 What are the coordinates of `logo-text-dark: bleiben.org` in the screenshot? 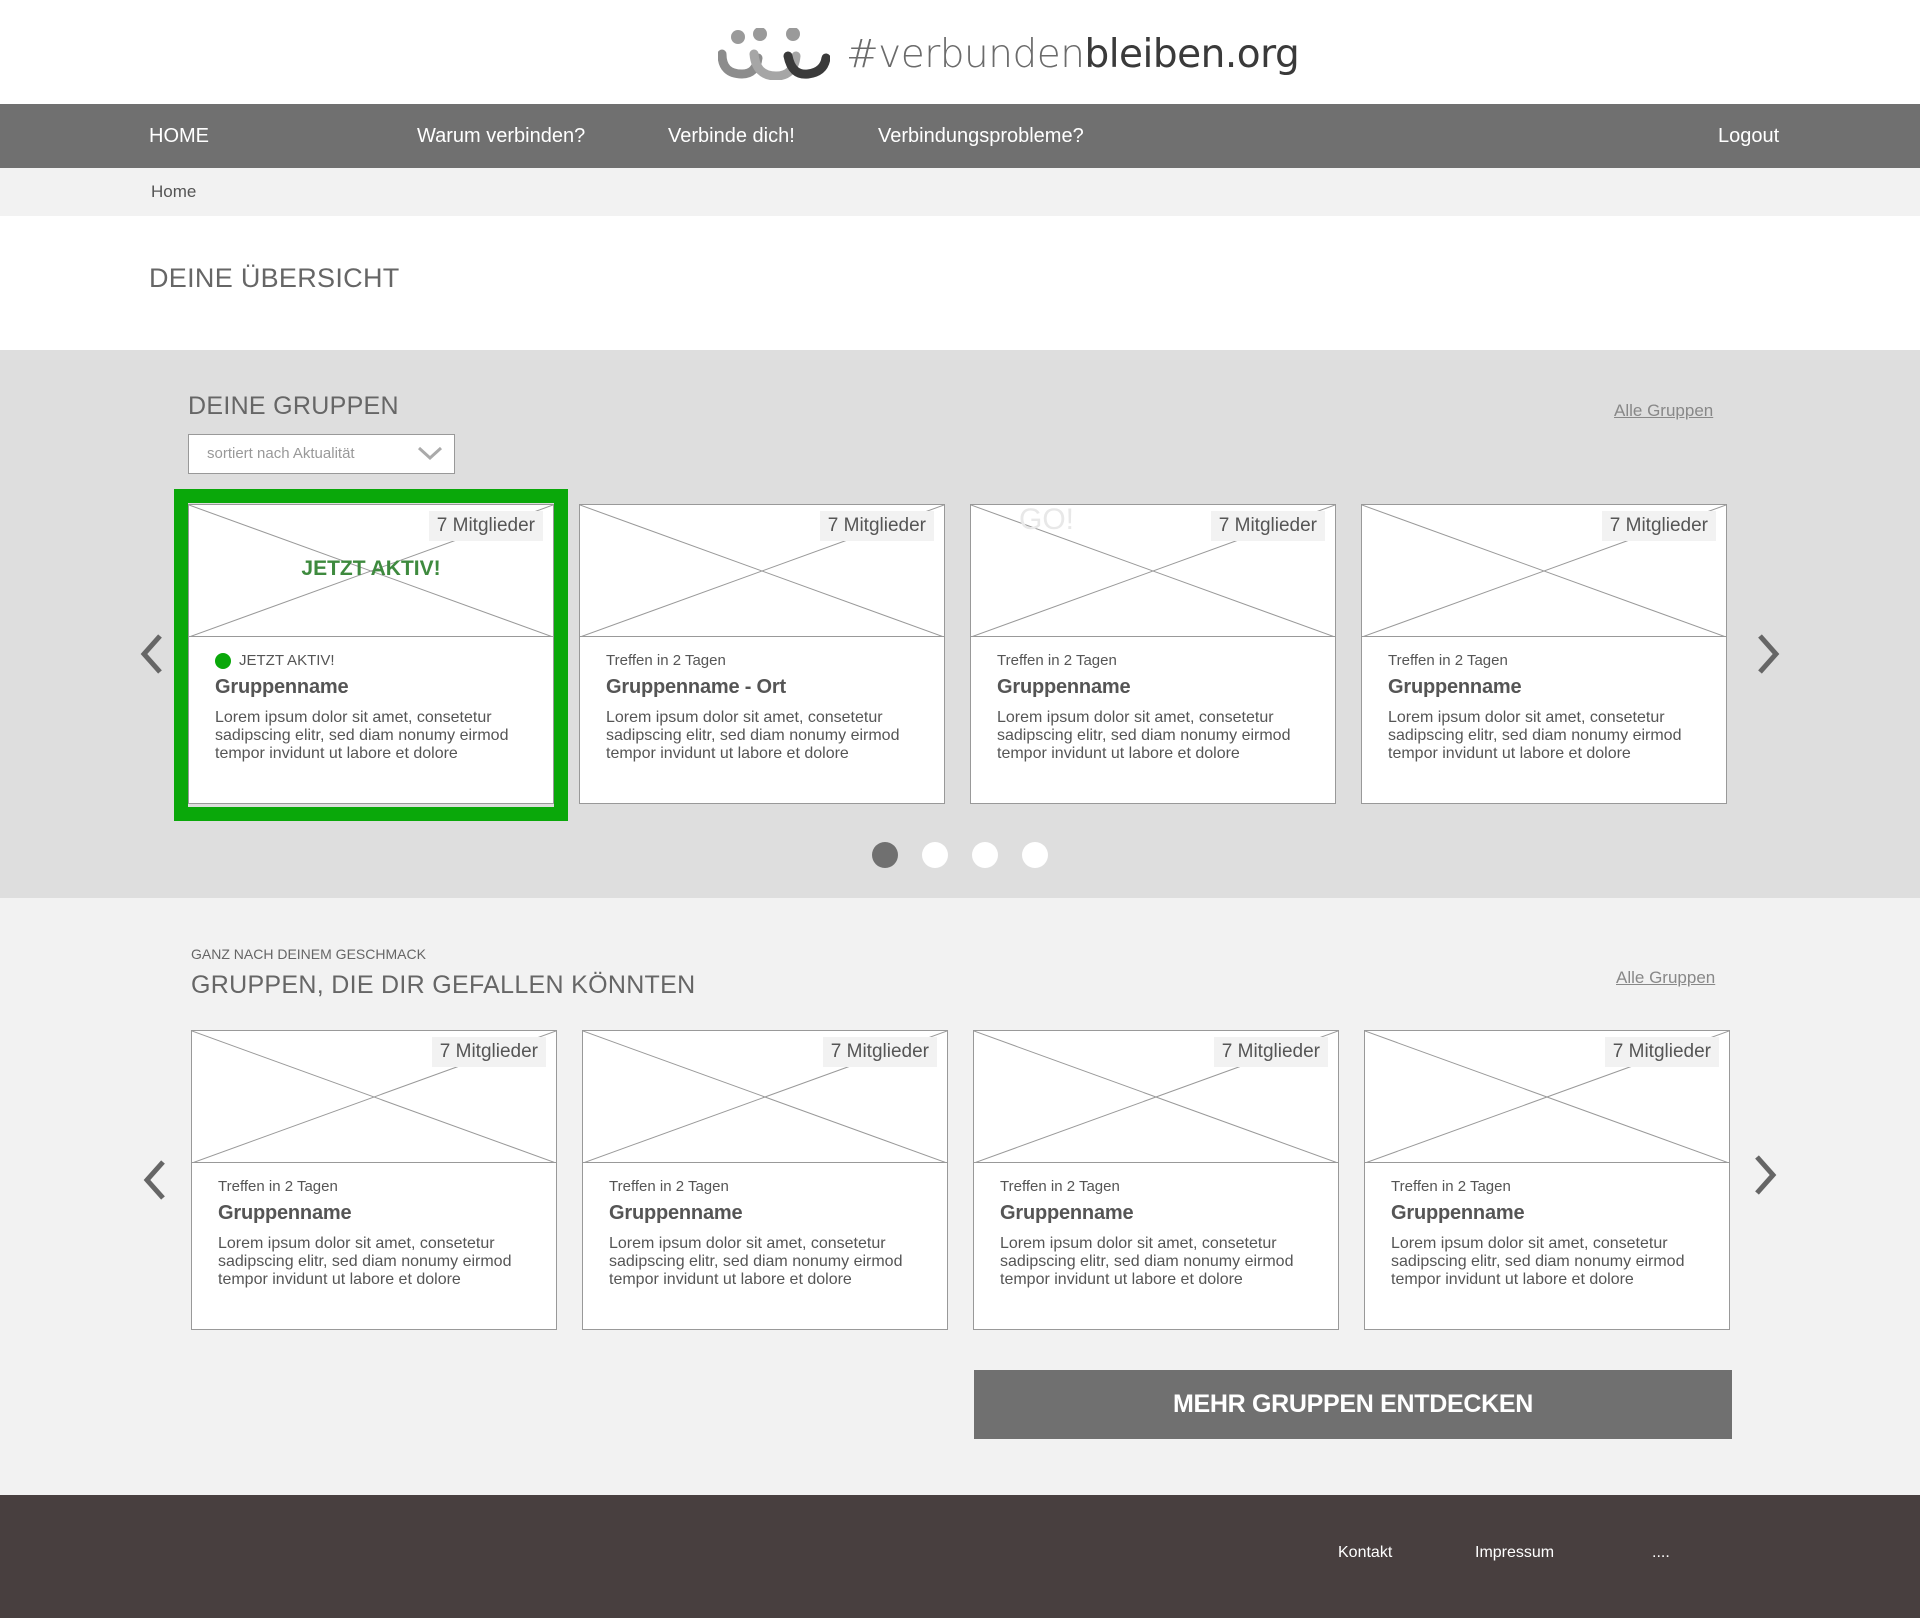 It's located at (1192, 54).